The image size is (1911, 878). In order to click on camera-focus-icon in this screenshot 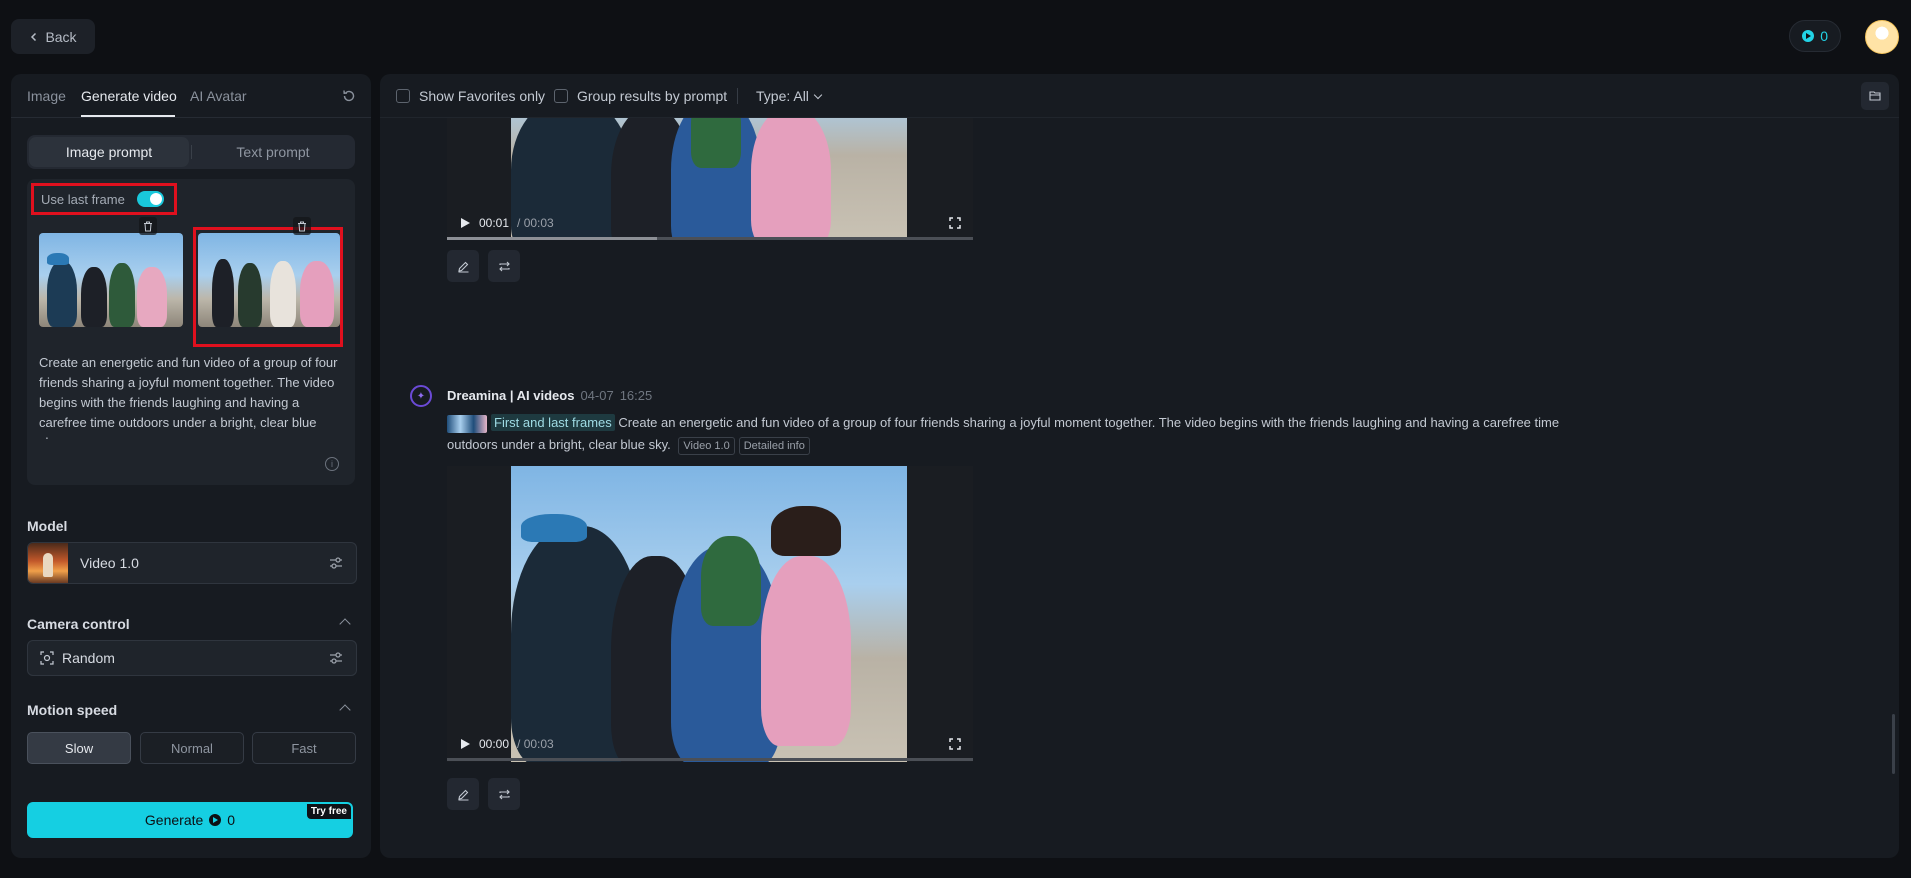, I will do `click(47, 658)`.